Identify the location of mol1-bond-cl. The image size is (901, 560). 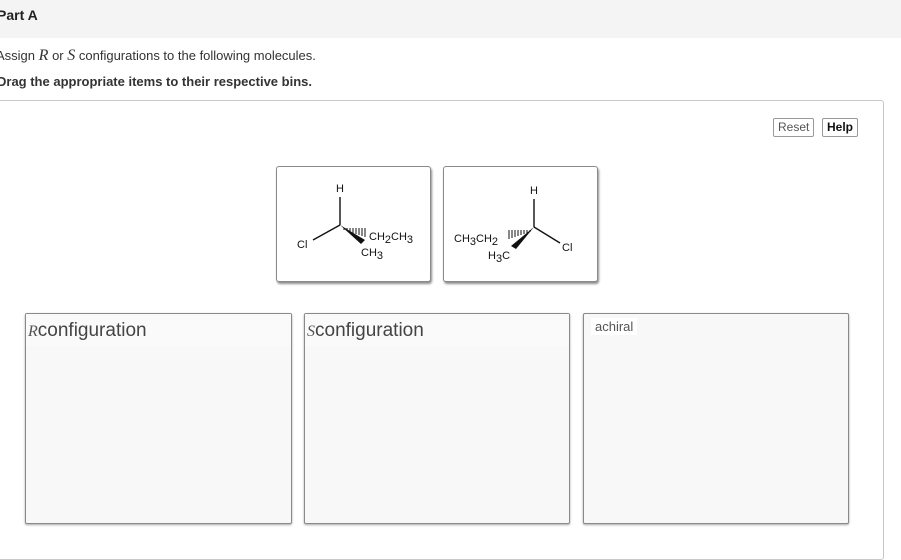
(326, 232).